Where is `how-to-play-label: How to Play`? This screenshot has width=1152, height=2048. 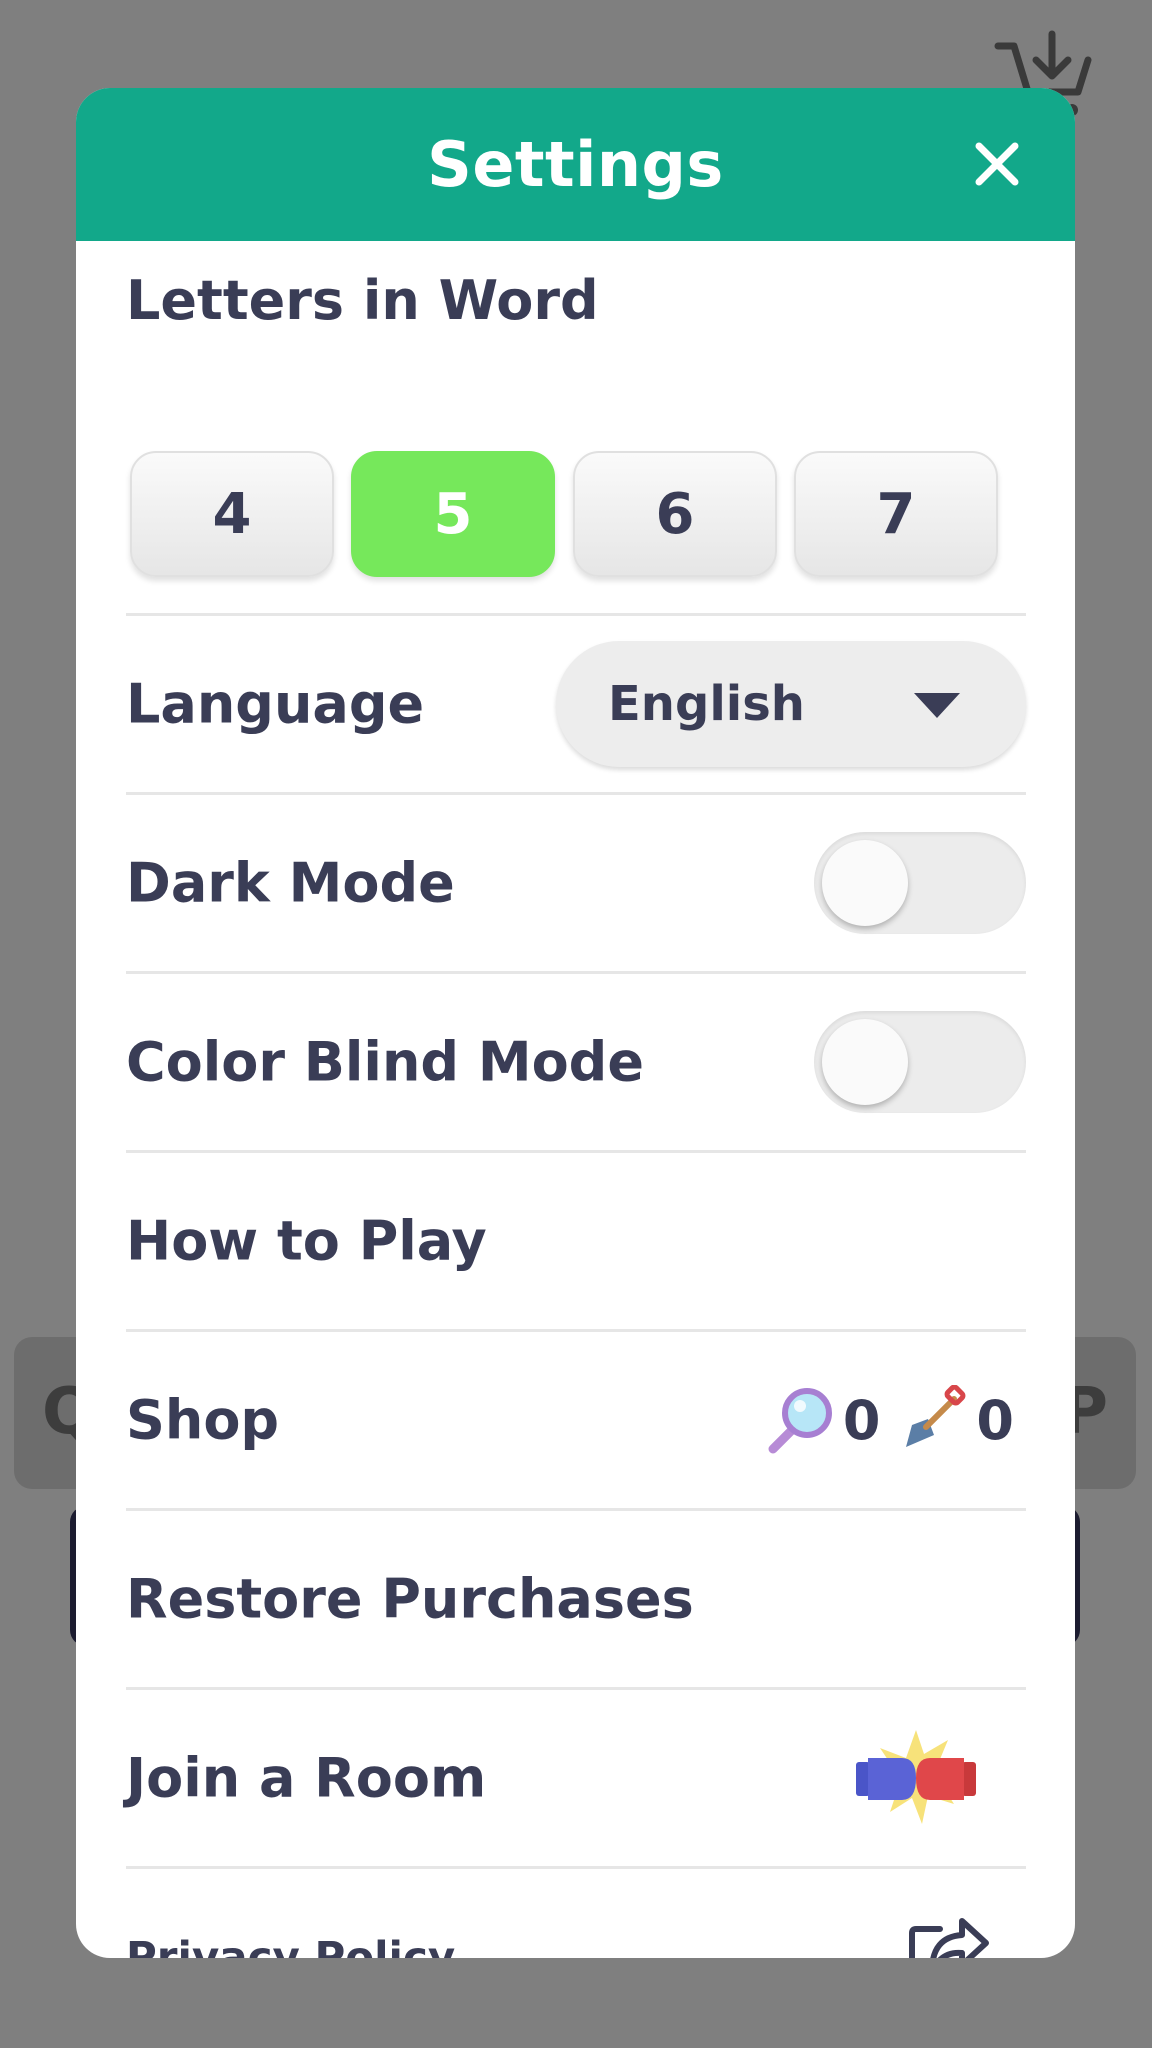
how-to-play-label: How to Play is located at coordinates (306, 1241).